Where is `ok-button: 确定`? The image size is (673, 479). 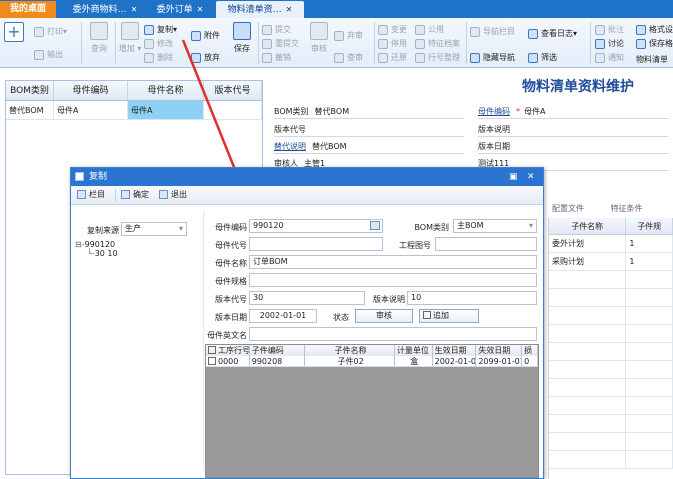 ok-button: 确定 is located at coordinates (135, 194).